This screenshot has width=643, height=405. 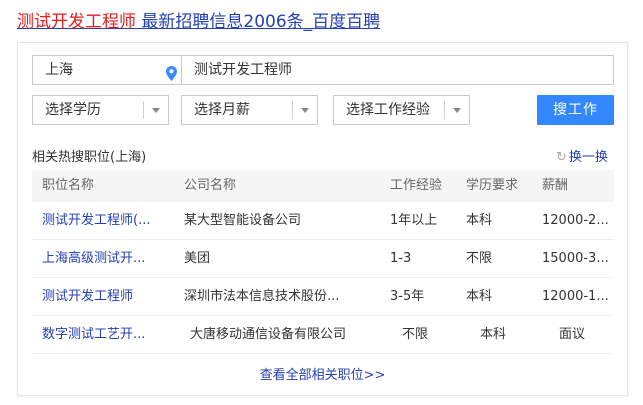 What do you see at coordinates (323, 186) in the screenshot?
I see `table-header: 职位名称 公司名称 工作经验 学历要求 薪酬` at bounding box center [323, 186].